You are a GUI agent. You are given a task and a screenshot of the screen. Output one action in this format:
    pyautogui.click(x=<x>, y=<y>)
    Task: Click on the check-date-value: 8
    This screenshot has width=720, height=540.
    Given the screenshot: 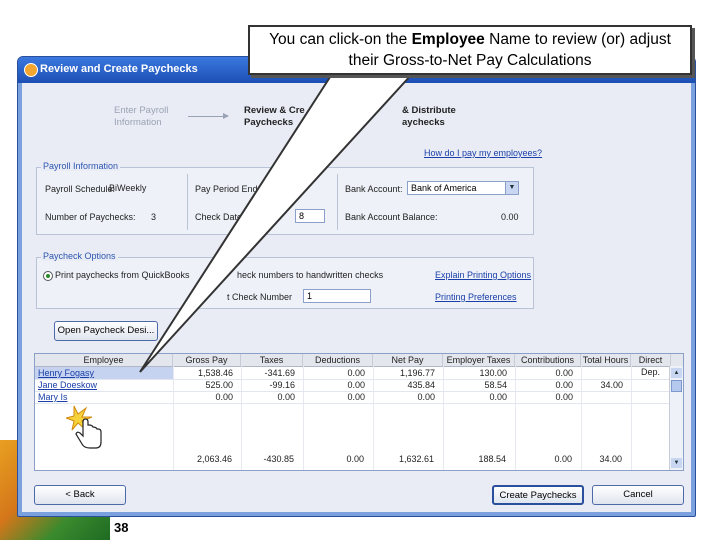 What is the action you would take?
    pyautogui.click(x=302, y=216)
    